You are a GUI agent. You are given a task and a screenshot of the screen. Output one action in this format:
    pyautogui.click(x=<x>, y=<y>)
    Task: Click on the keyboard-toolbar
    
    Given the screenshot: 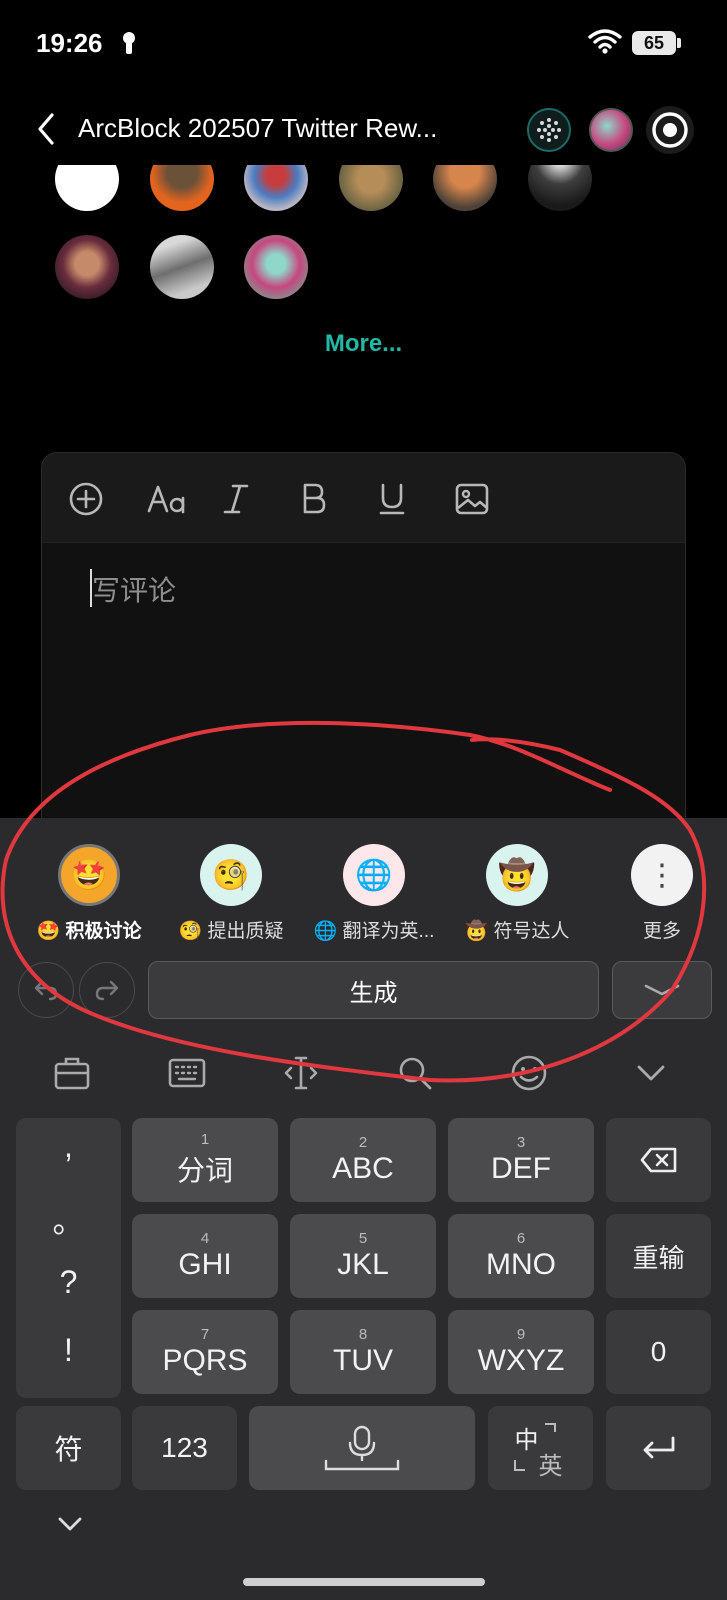 What is the action you would take?
    pyautogui.click(x=363, y=1078)
    